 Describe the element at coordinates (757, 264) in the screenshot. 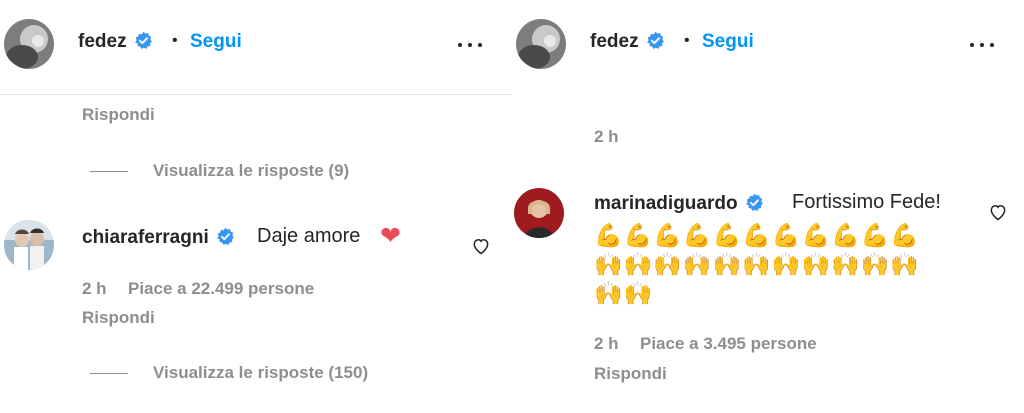

I see `raising-hands-emoji-row: 🙌🙌🙌🙌🙌🙌🙌🙌🙌🙌🙌` at that location.